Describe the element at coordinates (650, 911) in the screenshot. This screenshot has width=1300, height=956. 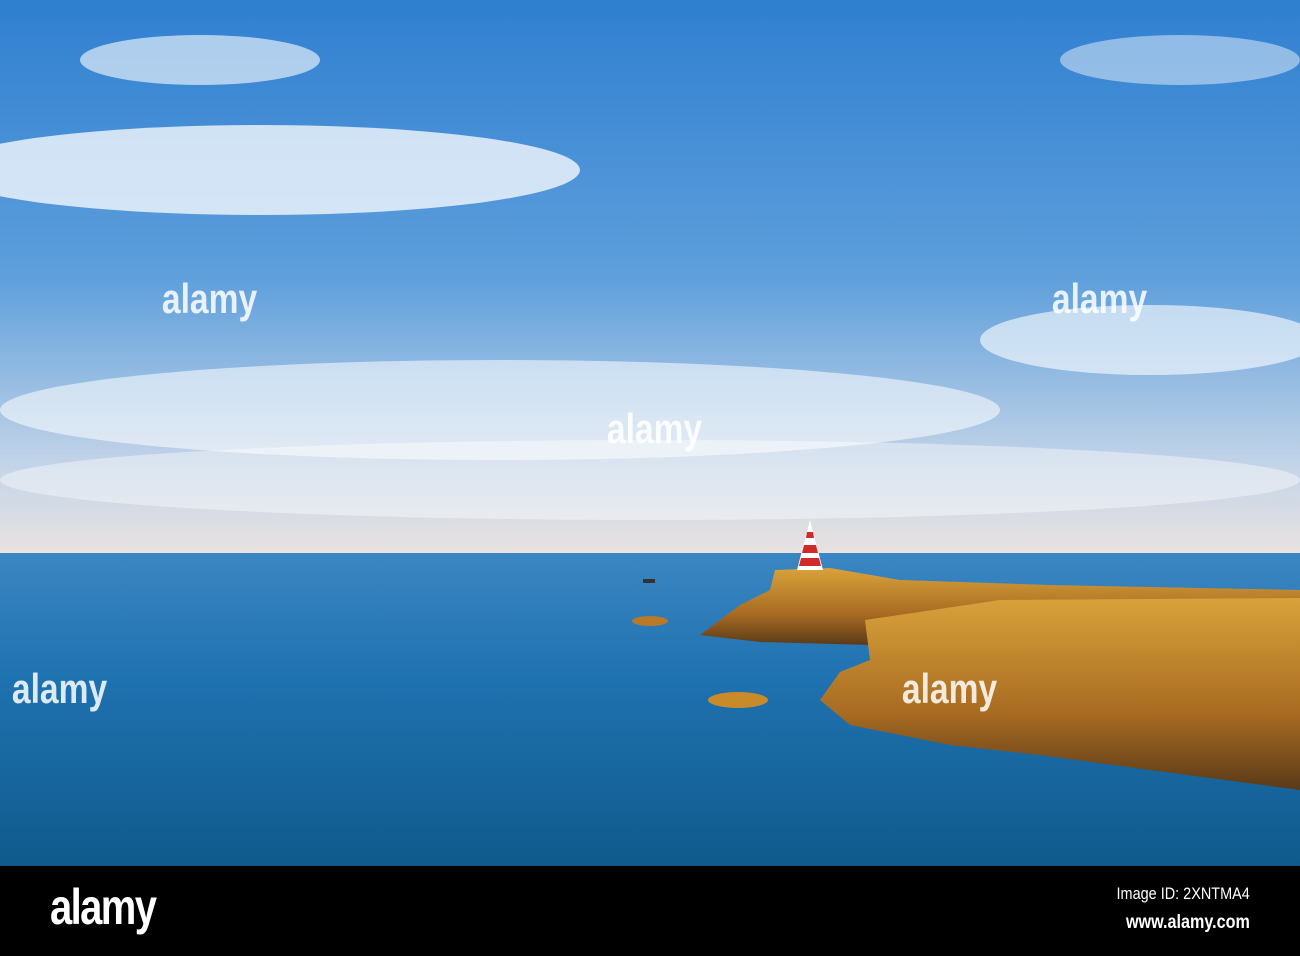
I see `footer-bar: alamy Image ID: 2XNTMA4 www.alamy.com` at that location.